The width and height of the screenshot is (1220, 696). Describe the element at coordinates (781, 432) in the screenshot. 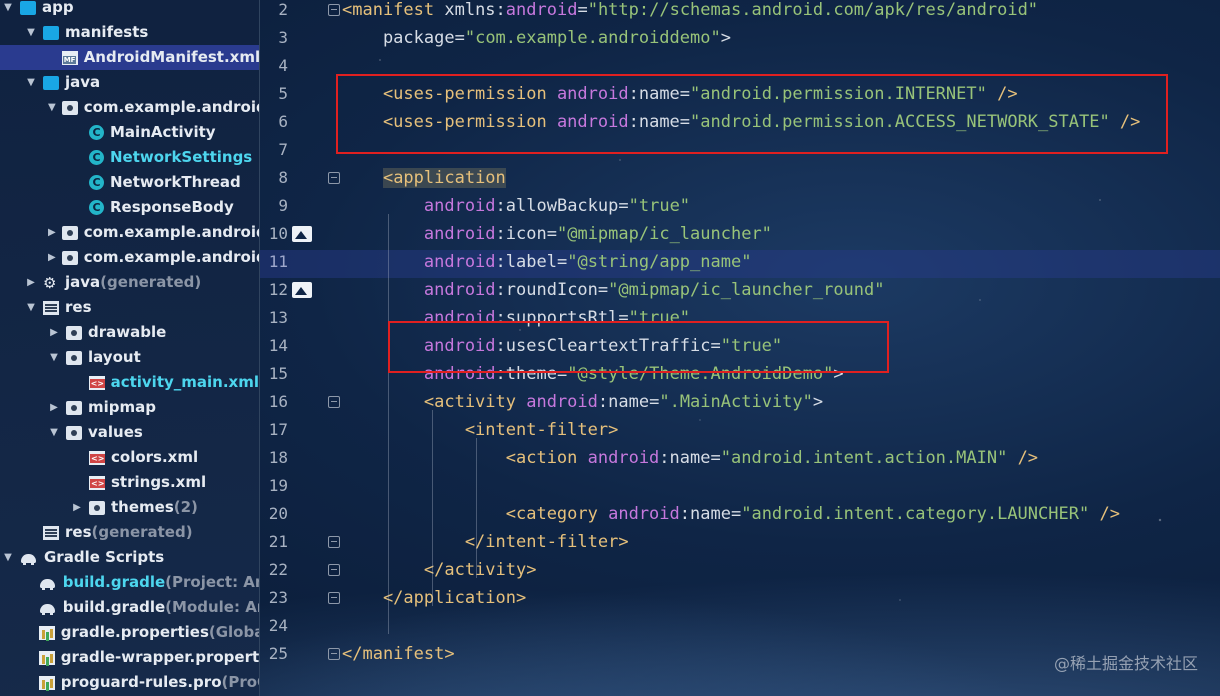

I see `code-line: <intent-filter>` at that location.